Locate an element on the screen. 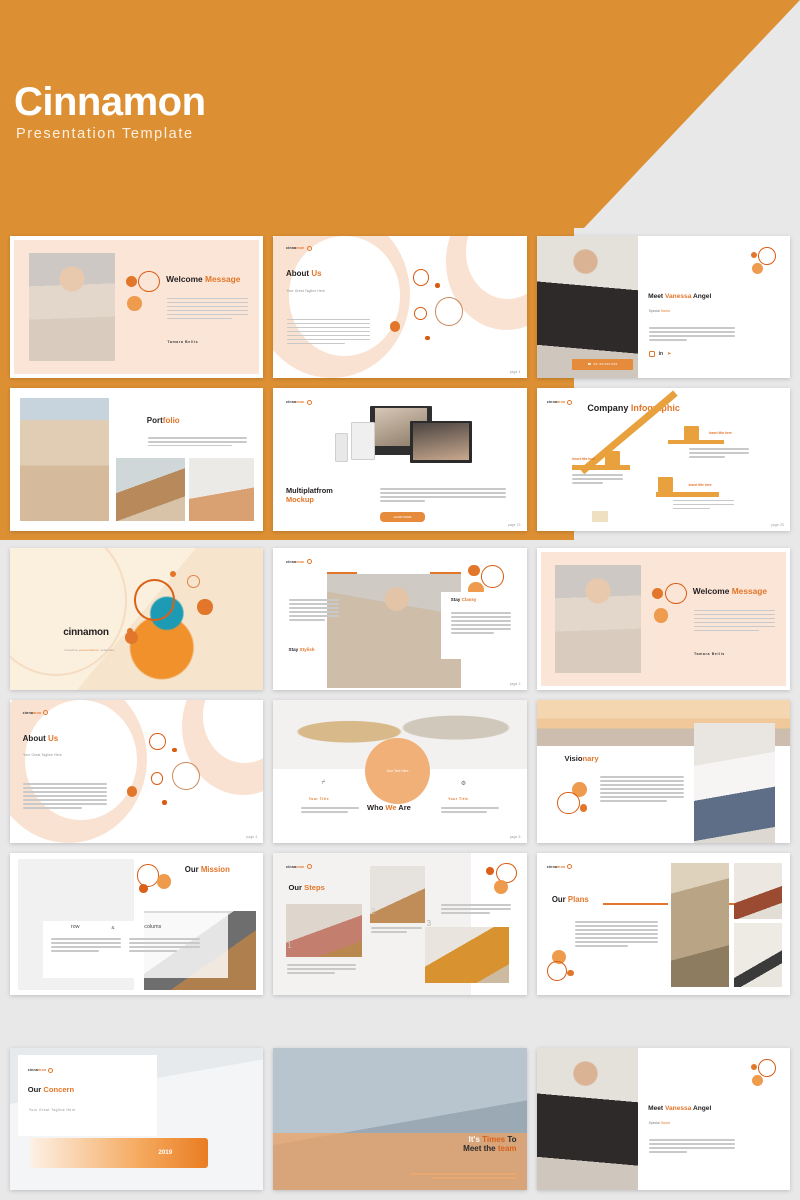 This screenshot has height=1200, width=800. left-body-text is located at coordinates (314, 610).